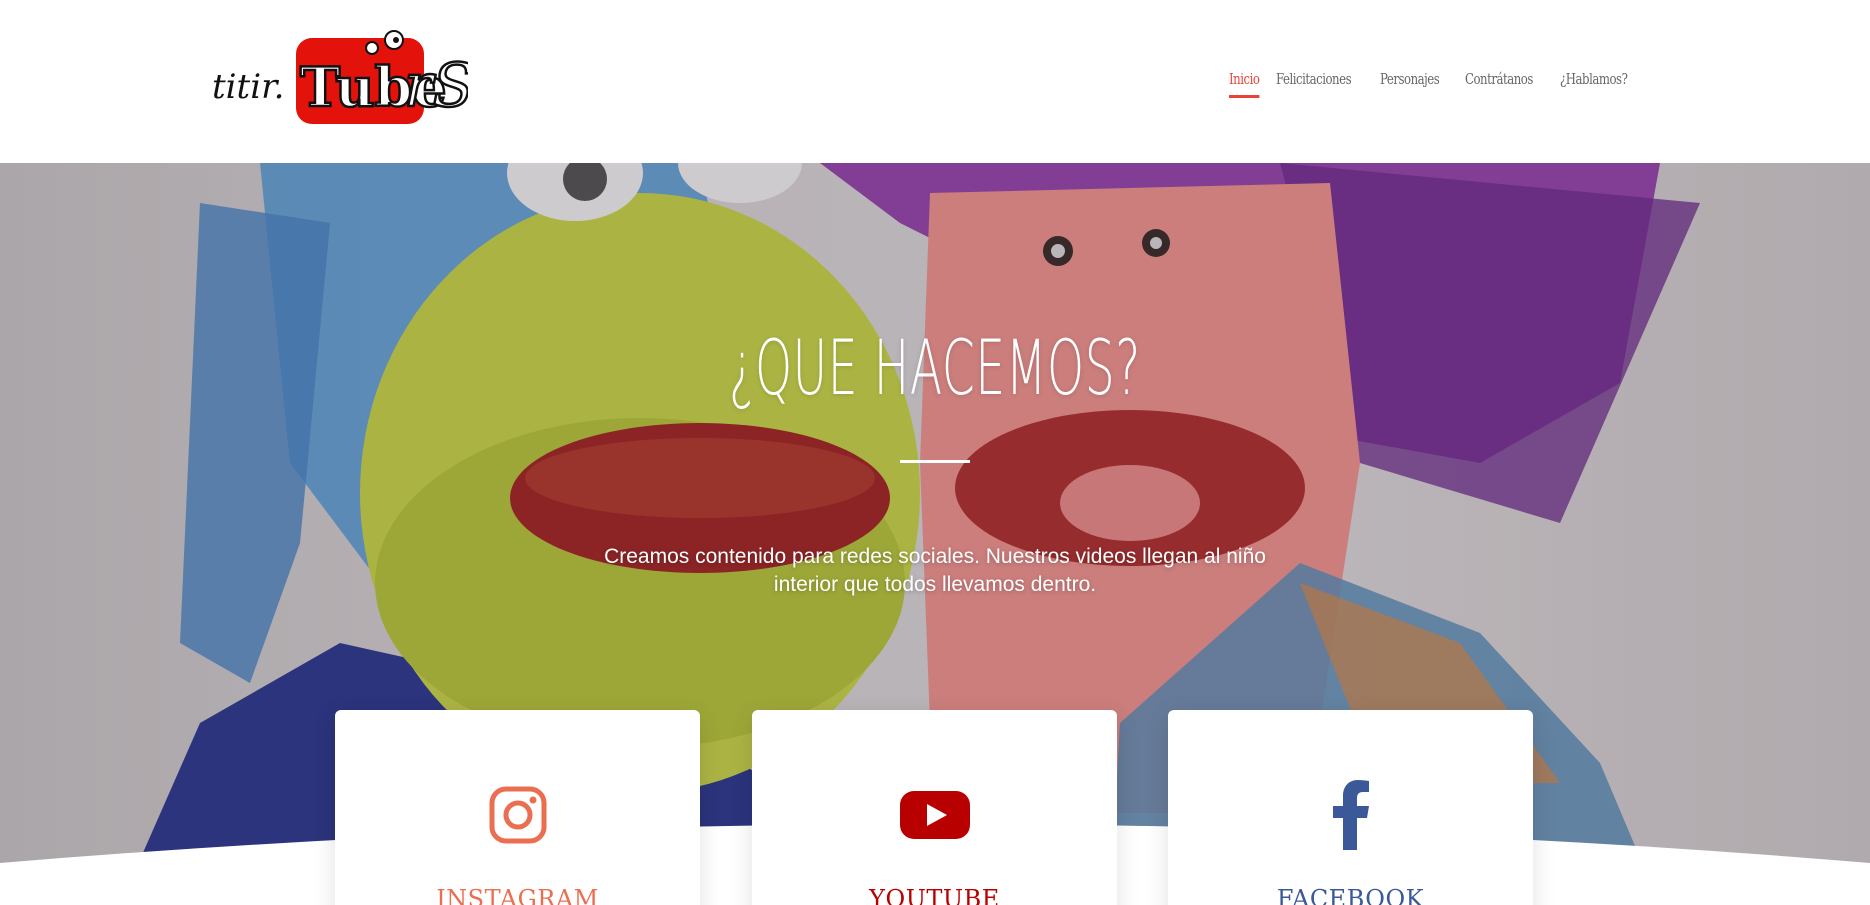 This screenshot has width=1870, height=905. Describe the element at coordinates (935, 367) in the screenshot. I see `hero-title: ¿QUE HACEMOS?` at that location.